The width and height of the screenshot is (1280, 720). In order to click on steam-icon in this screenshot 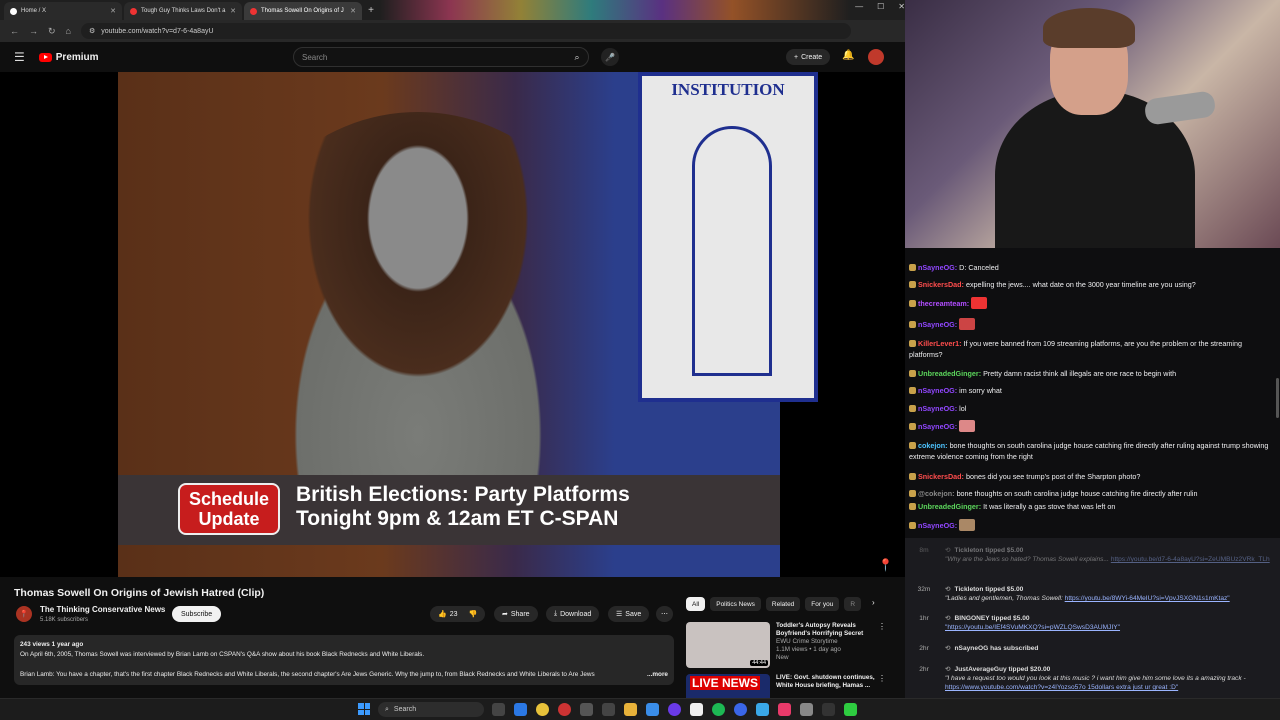, I will do `click(740, 709)`.